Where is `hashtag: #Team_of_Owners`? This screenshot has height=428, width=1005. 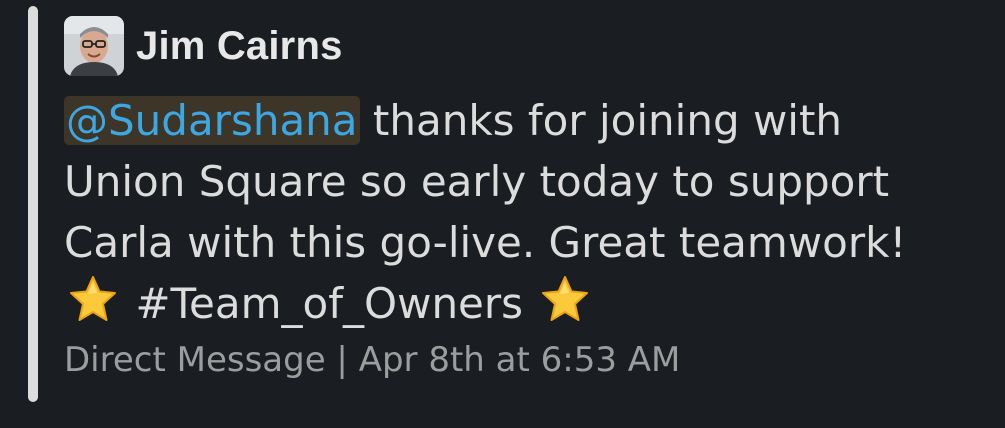
hashtag: #Team_of_Owners is located at coordinates (329, 303).